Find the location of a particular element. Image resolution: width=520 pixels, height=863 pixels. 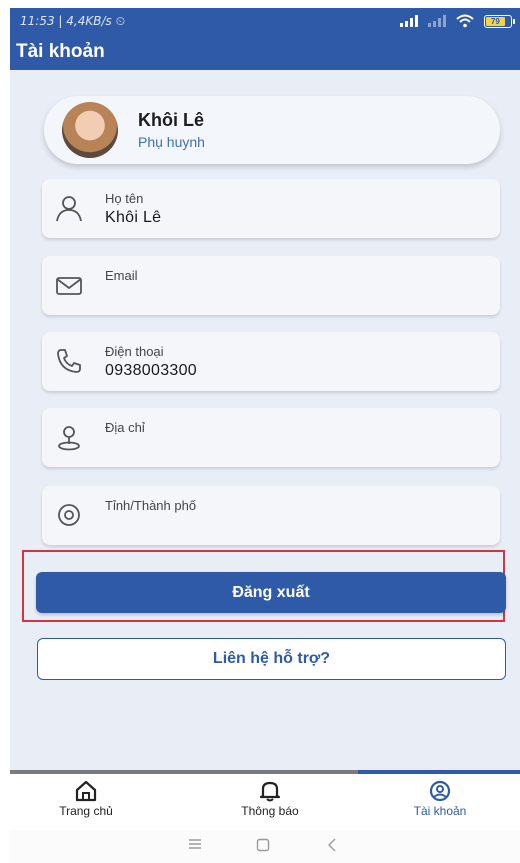

location-ring-icon is located at coordinates (69, 515).